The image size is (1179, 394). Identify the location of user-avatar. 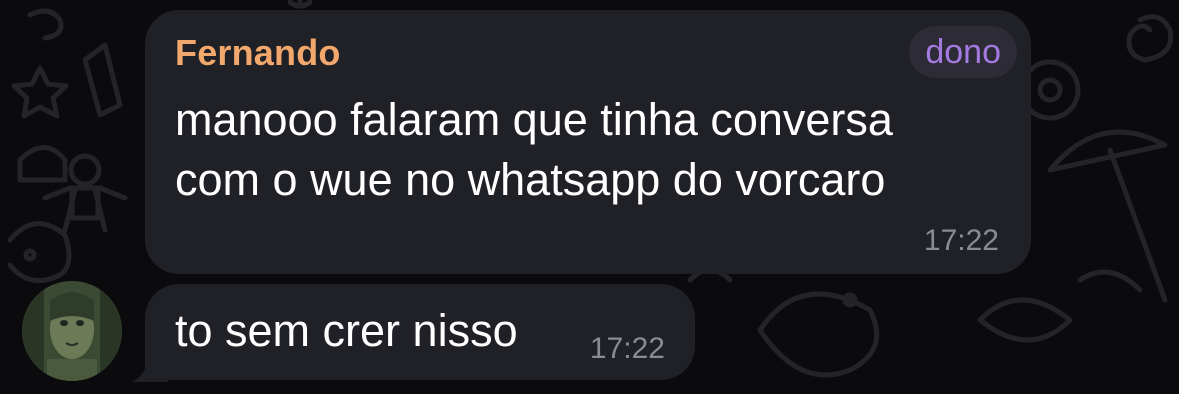
(72, 331).